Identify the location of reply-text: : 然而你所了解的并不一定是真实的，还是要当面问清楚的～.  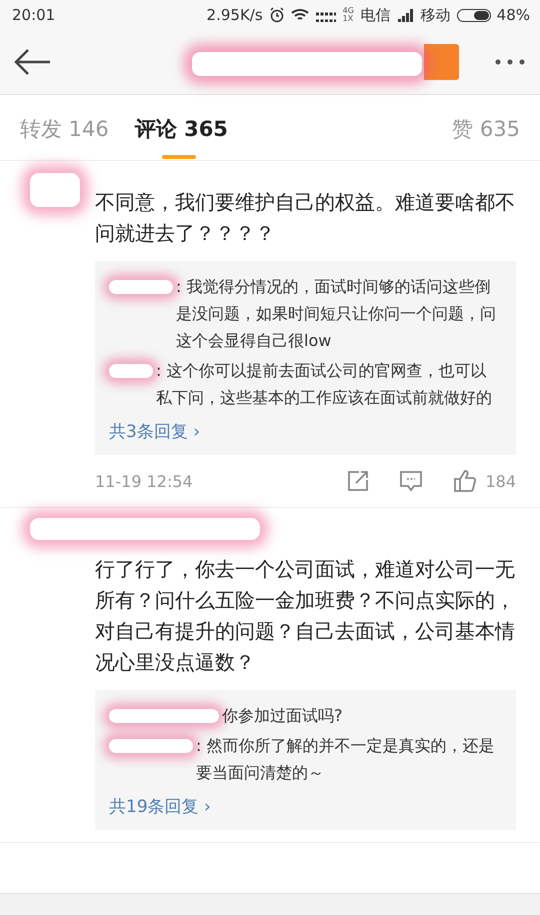
(346, 759).